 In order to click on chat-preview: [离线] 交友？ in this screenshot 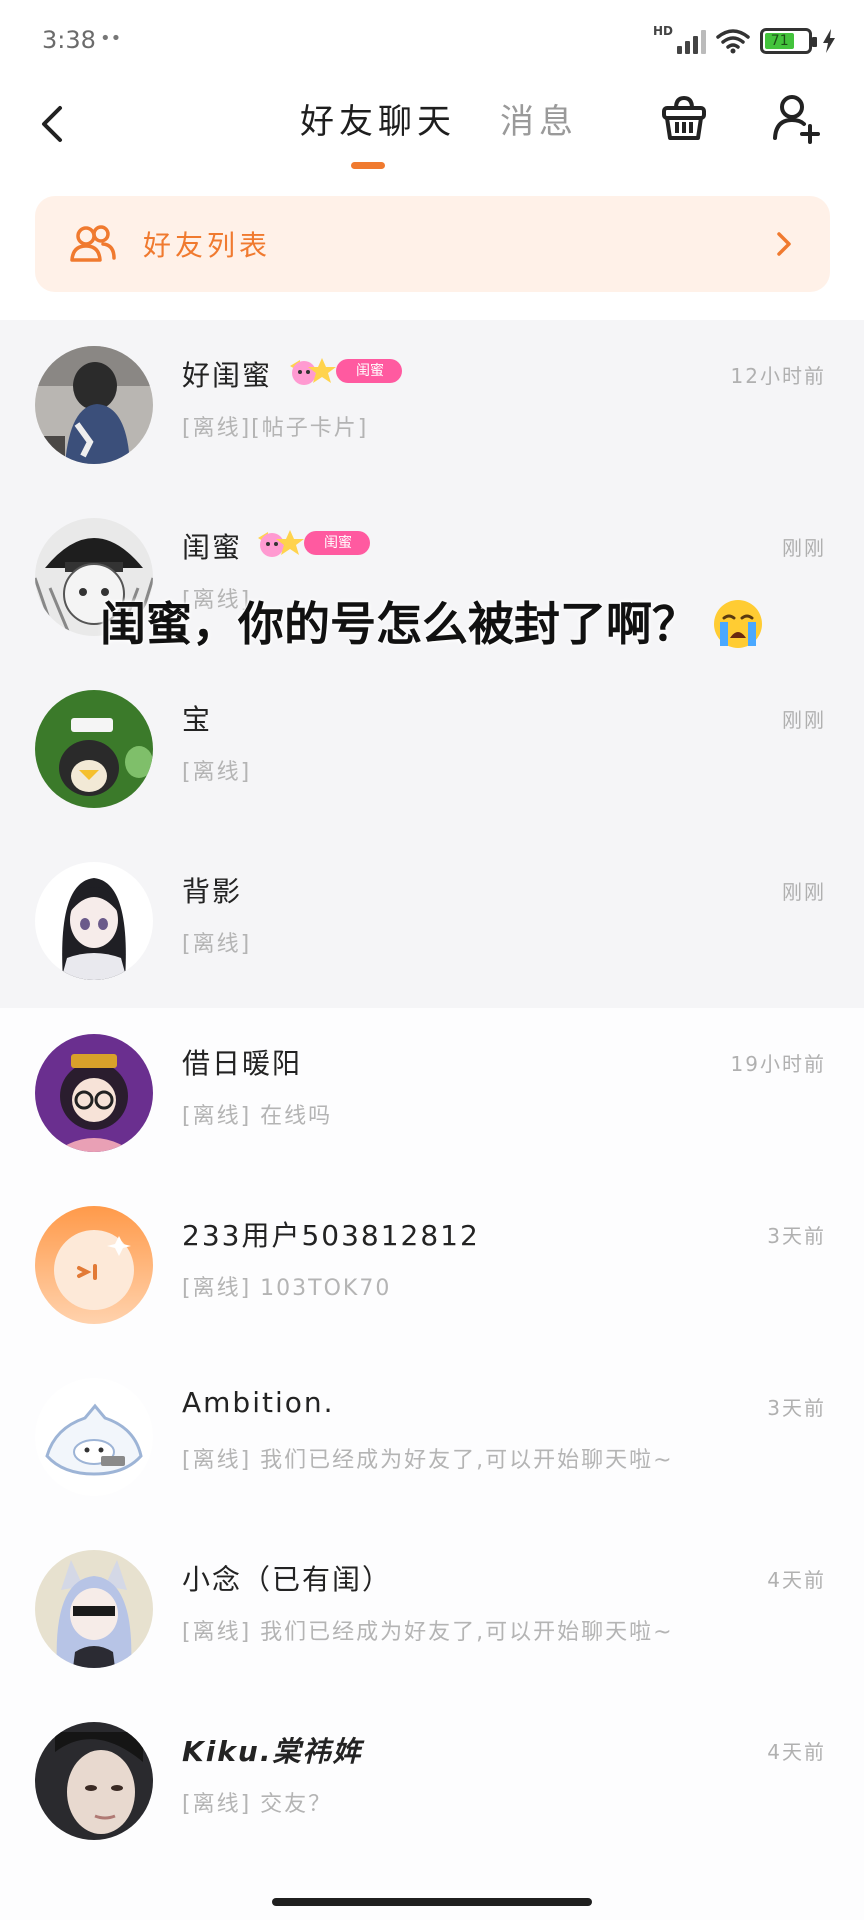, I will do `click(257, 1804)`.